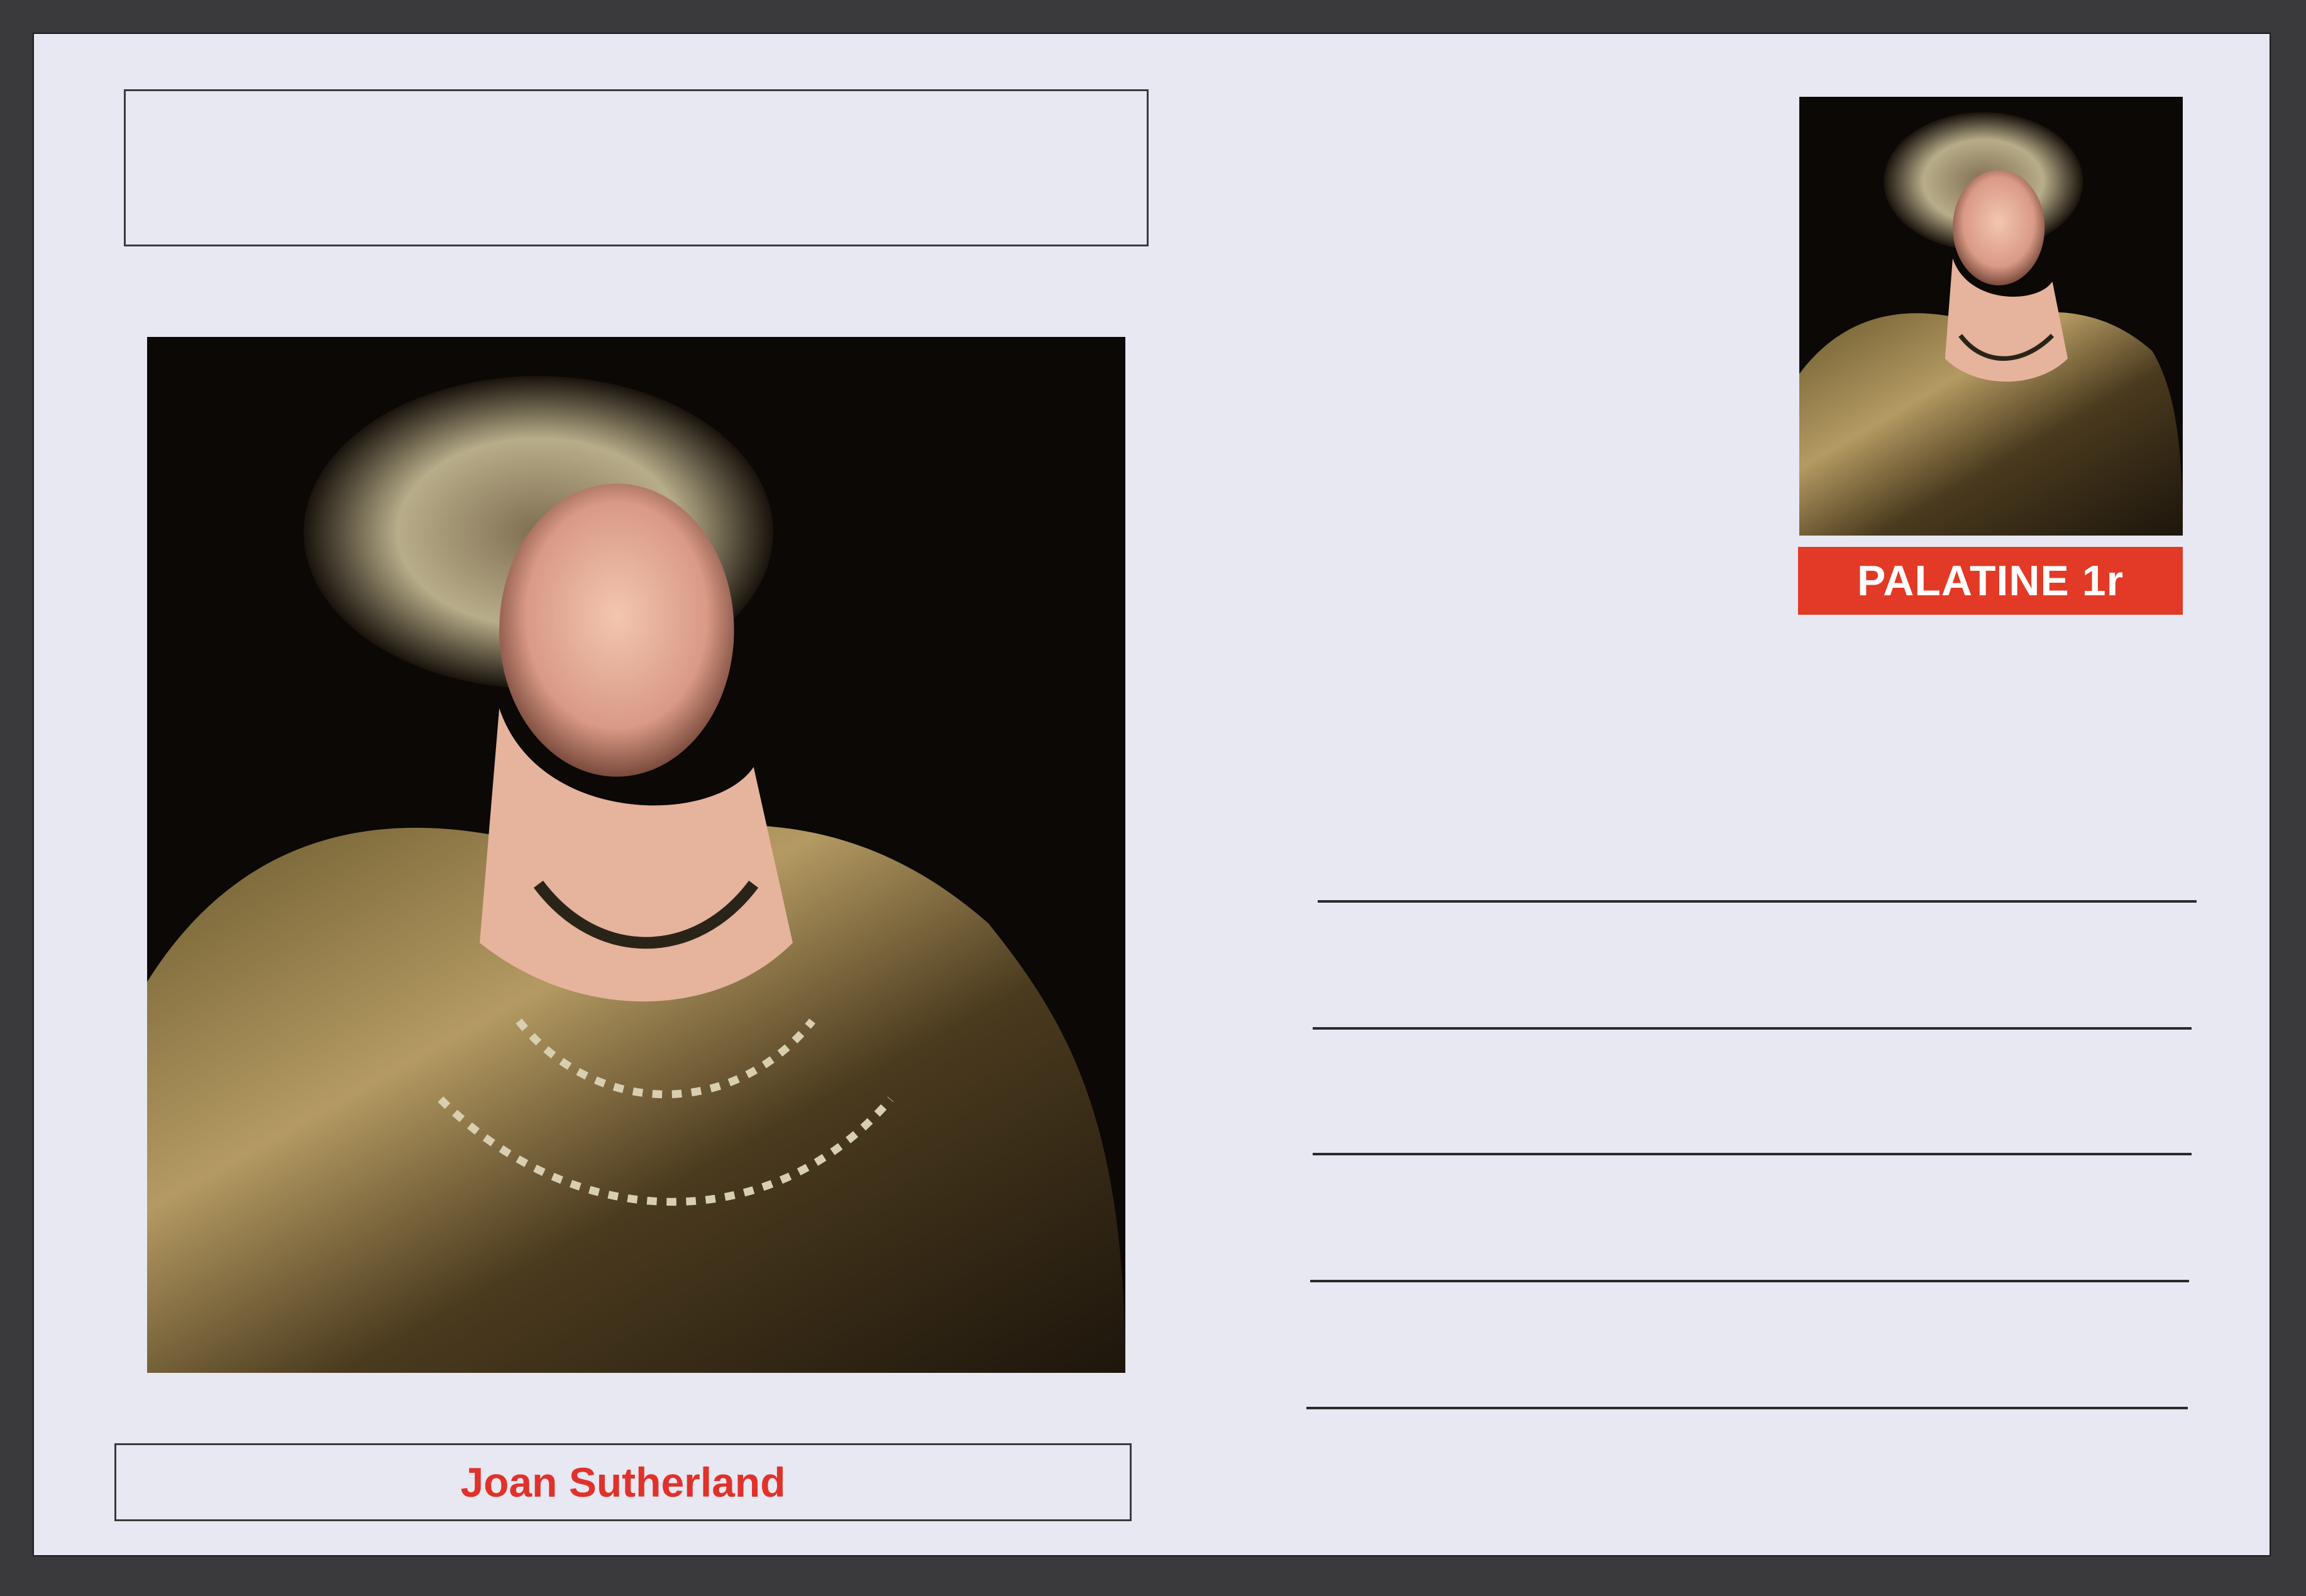  I want to click on stamp-photo, so click(1991, 316).